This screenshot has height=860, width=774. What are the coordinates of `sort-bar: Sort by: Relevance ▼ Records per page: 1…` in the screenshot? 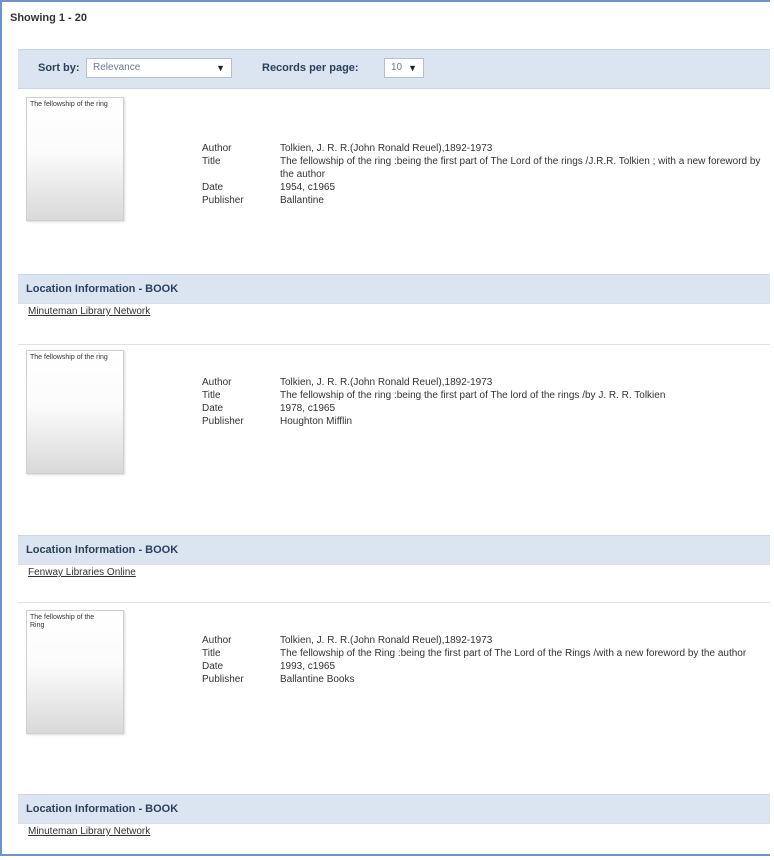 It's located at (394, 69).